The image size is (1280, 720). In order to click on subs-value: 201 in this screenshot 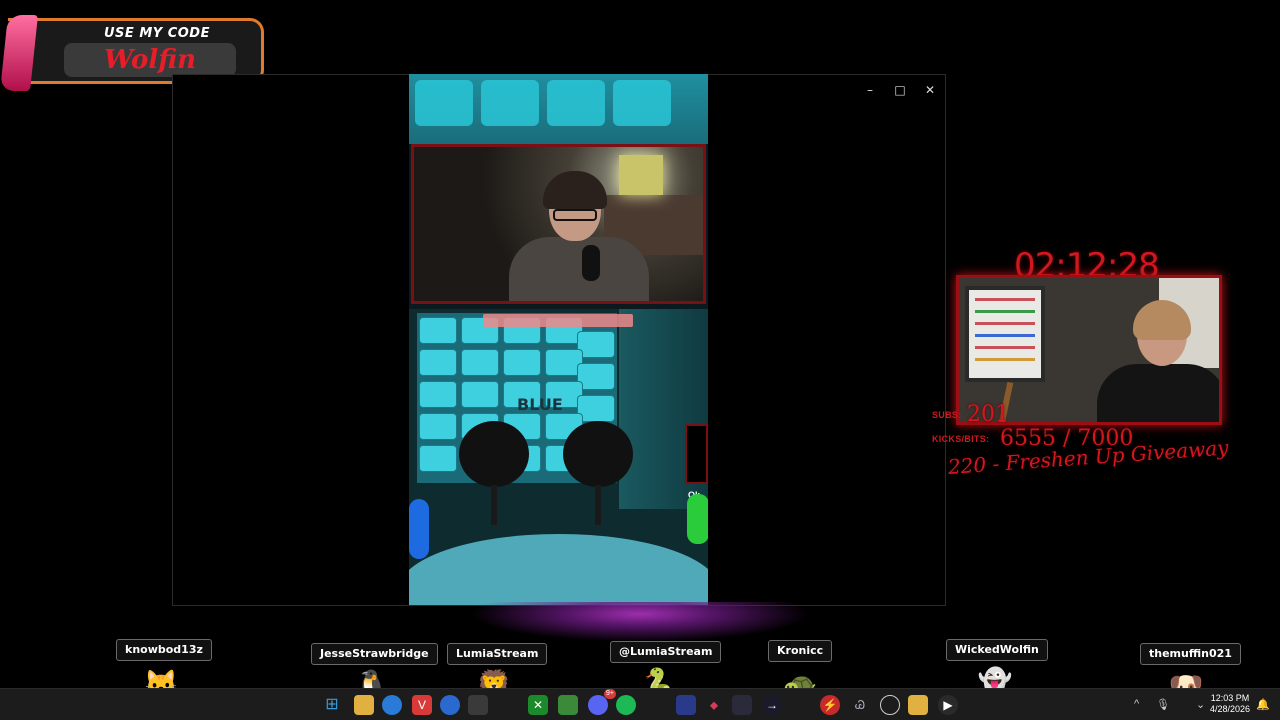, I will do `click(988, 414)`.